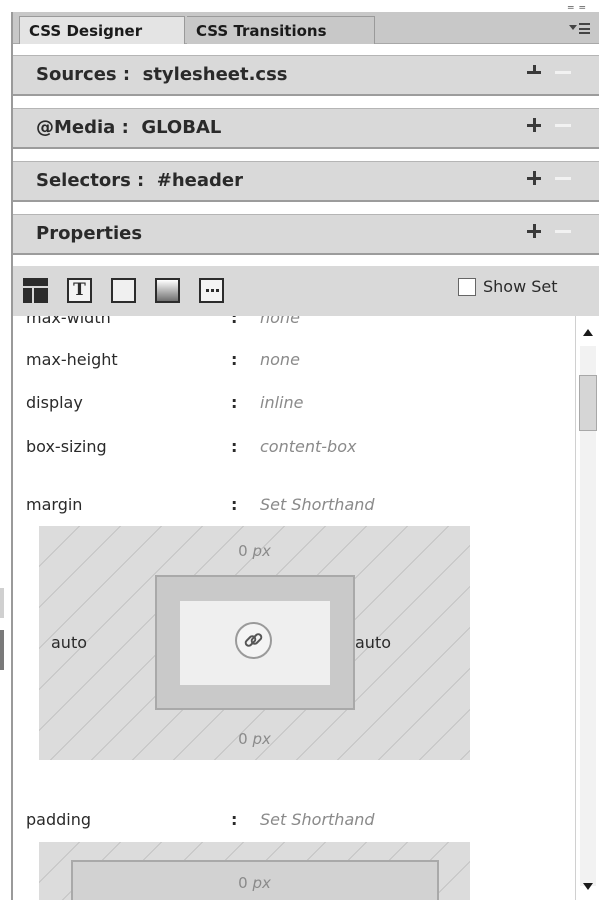  What do you see at coordinates (54, 504) in the screenshot?
I see `property-name: margin` at bounding box center [54, 504].